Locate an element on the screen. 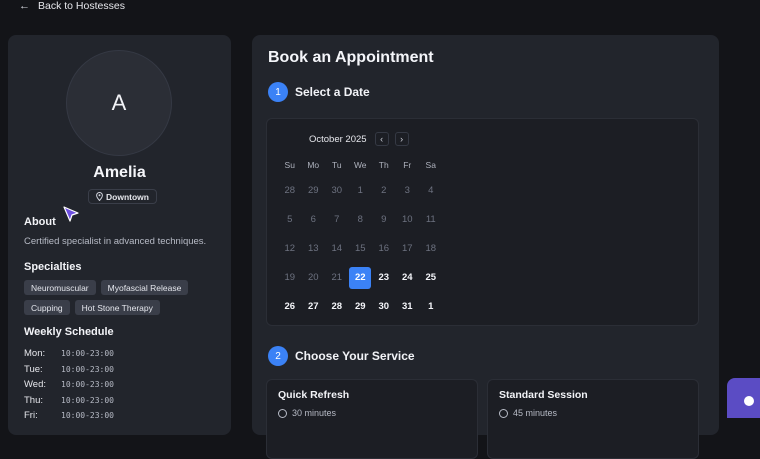  calendar-day-number: 18 is located at coordinates (431, 248).